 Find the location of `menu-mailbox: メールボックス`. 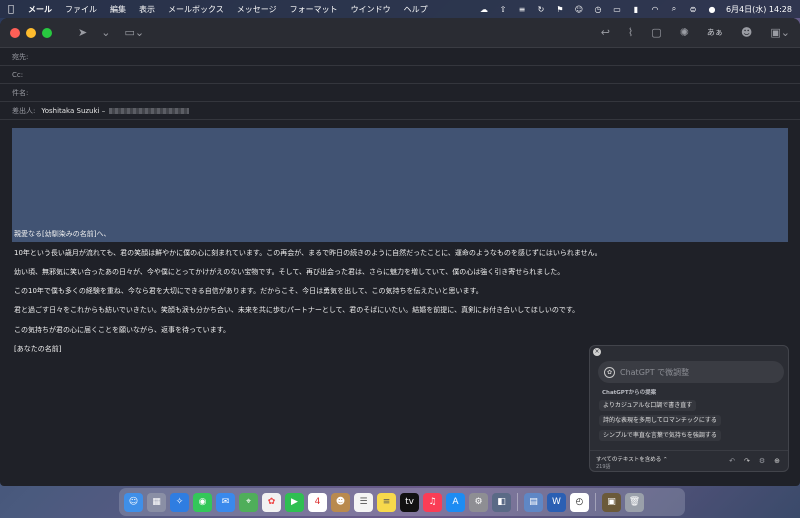

menu-mailbox: メールボックス is located at coordinates (196, 9).